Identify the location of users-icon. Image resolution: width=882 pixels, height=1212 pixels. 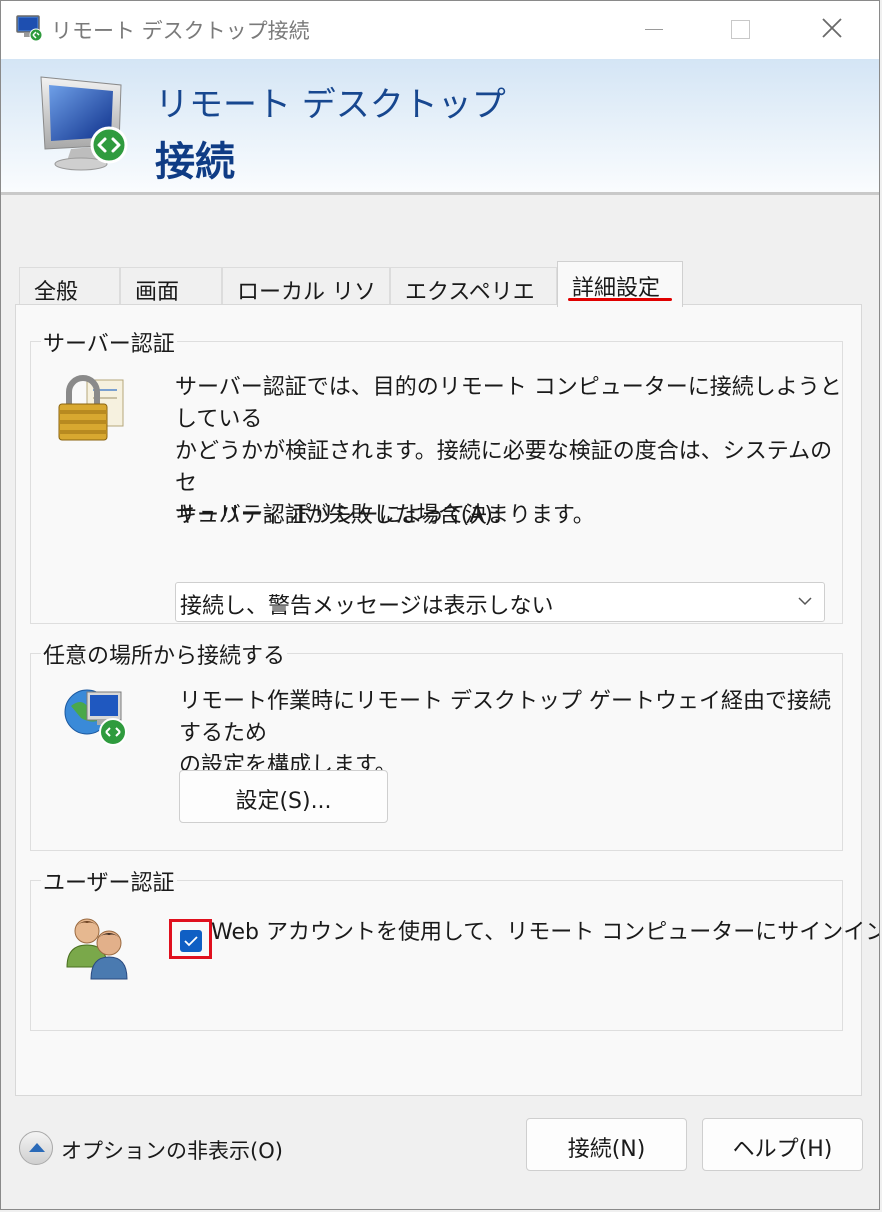
(97, 949).